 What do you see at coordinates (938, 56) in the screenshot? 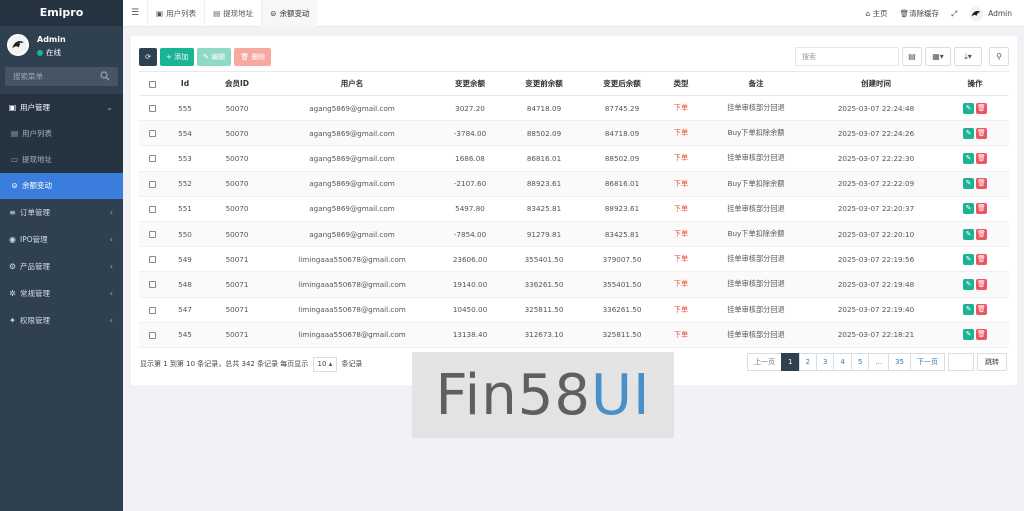
I see `columns-dropdown-icon: ▦▾` at bounding box center [938, 56].